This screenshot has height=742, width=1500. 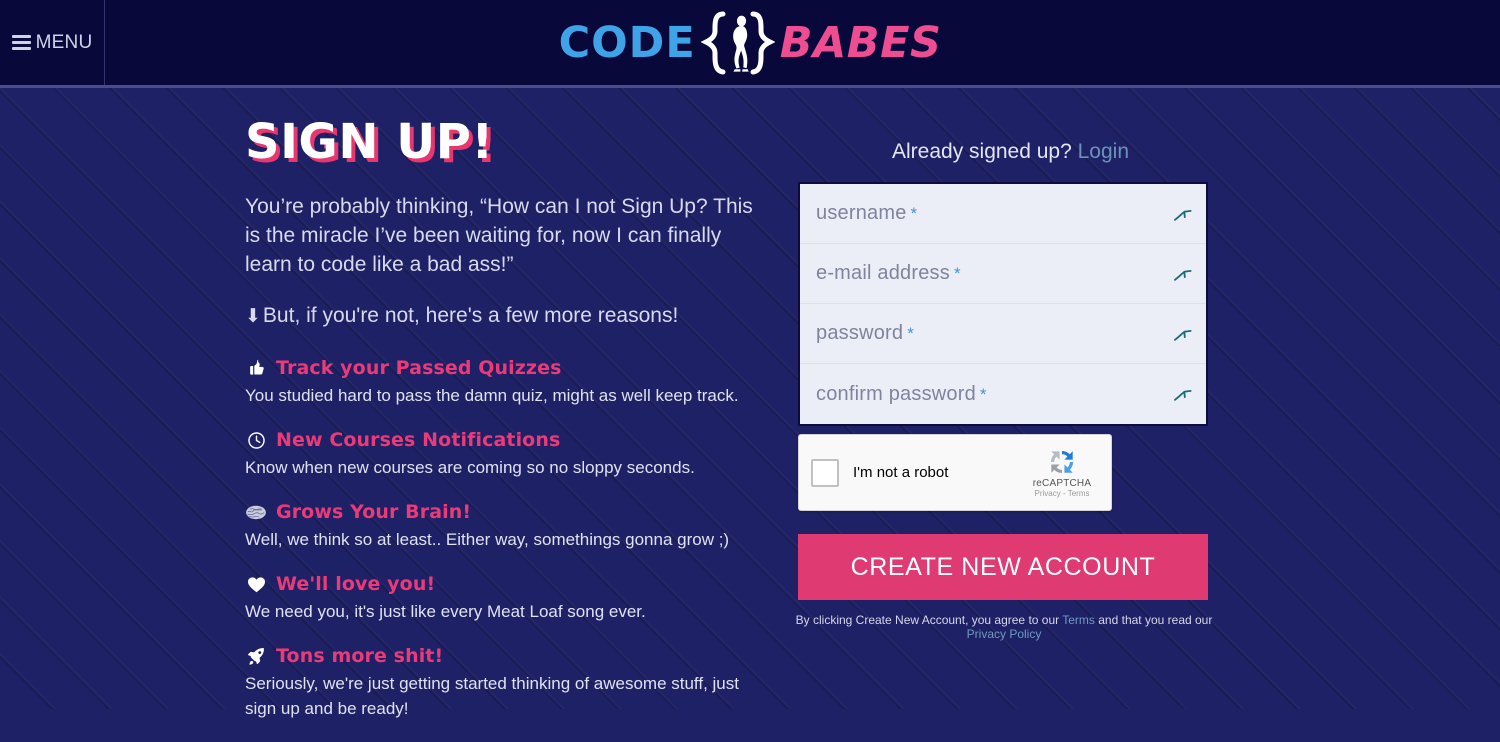 I want to click on rocket-icon, so click(x=256, y=656).